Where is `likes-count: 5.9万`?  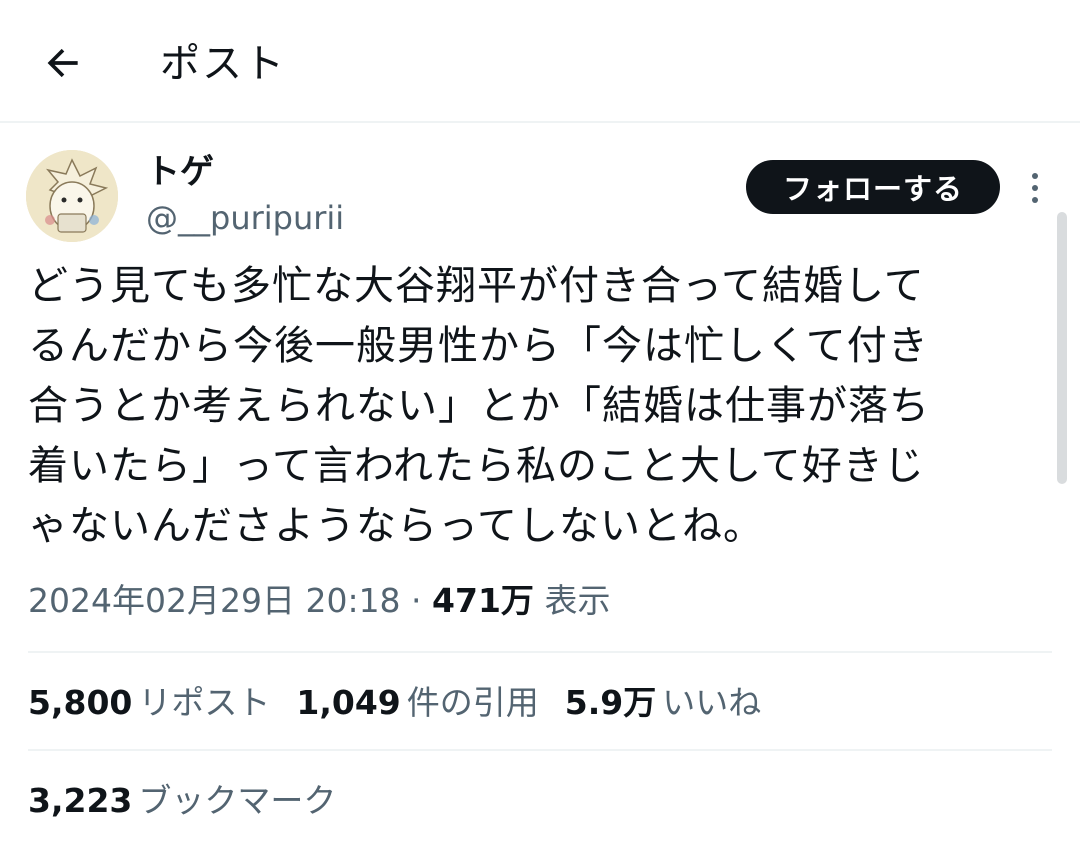 likes-count: 5.9万 is located at coordinates (610, 702).